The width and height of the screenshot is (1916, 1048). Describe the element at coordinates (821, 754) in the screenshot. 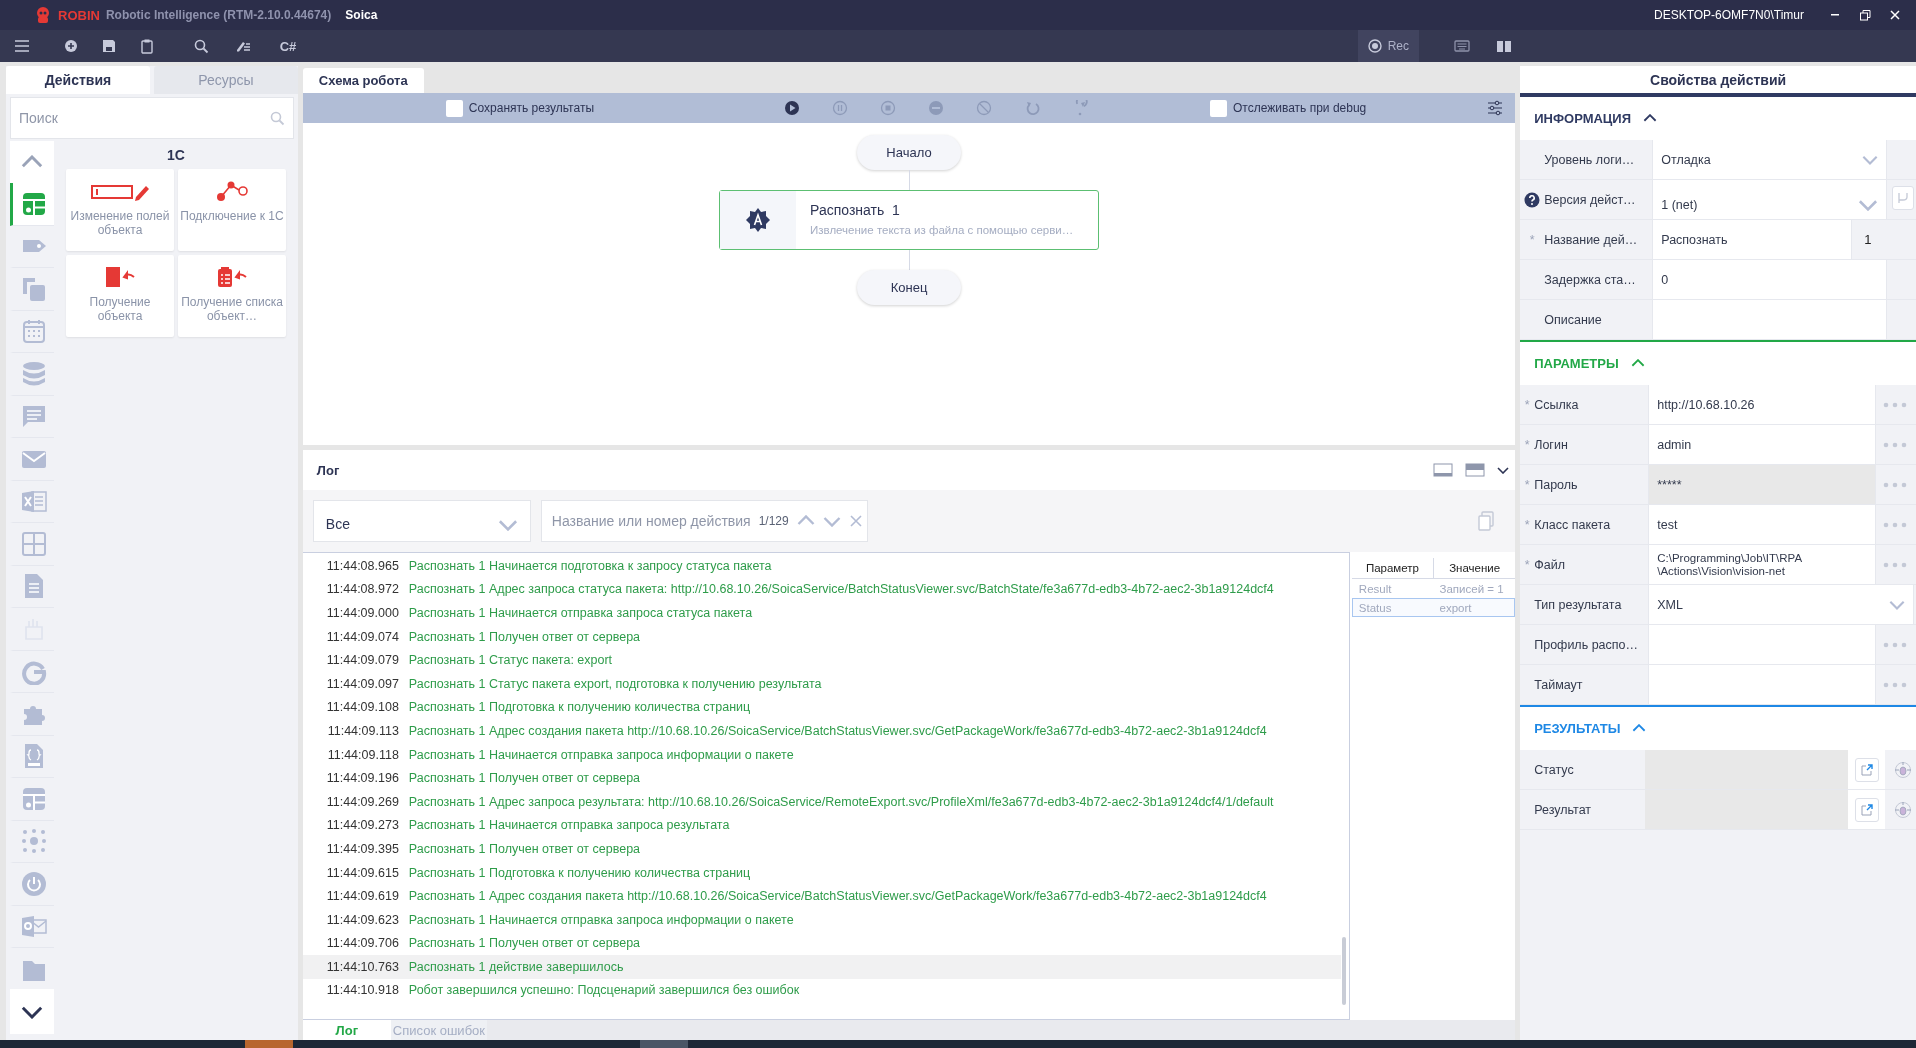

I see `log-row: 11:44:09.118 Распознать 1 Начинается отправка запроса информации о пакете` at that location.